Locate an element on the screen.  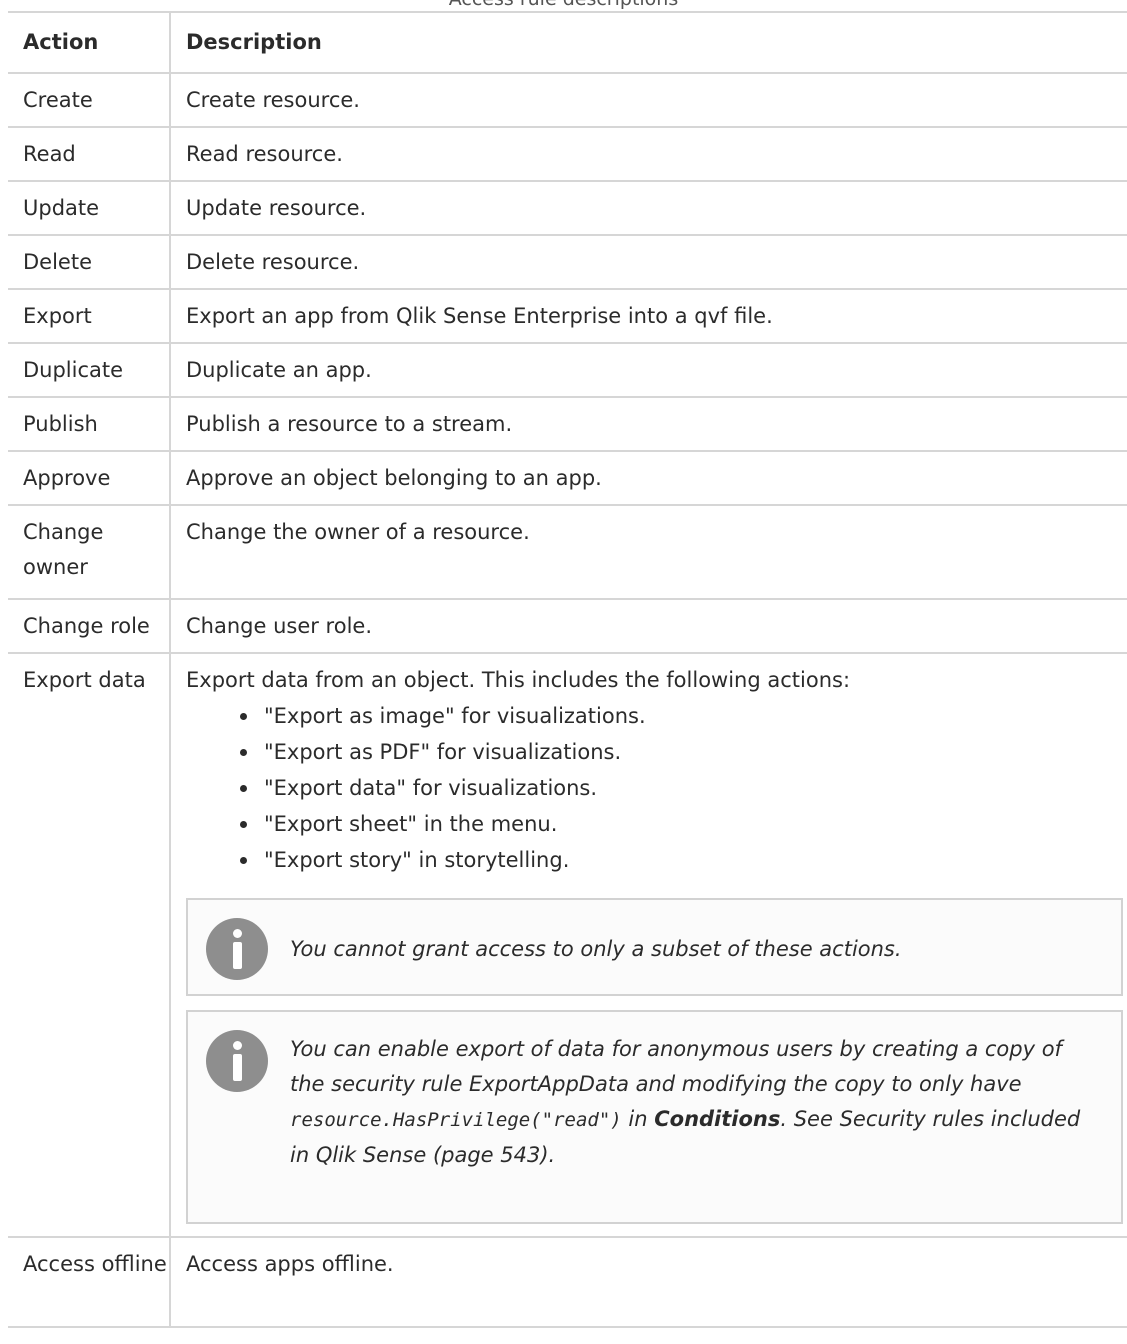
row-description: Duplicate an app. is located at coordinates (648, 370).